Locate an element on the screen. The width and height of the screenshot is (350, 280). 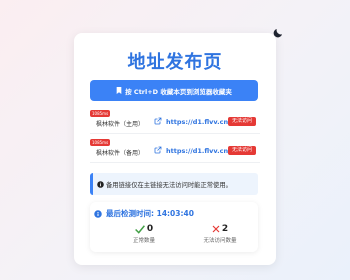
check-icon is located at coordinates (139, 229).